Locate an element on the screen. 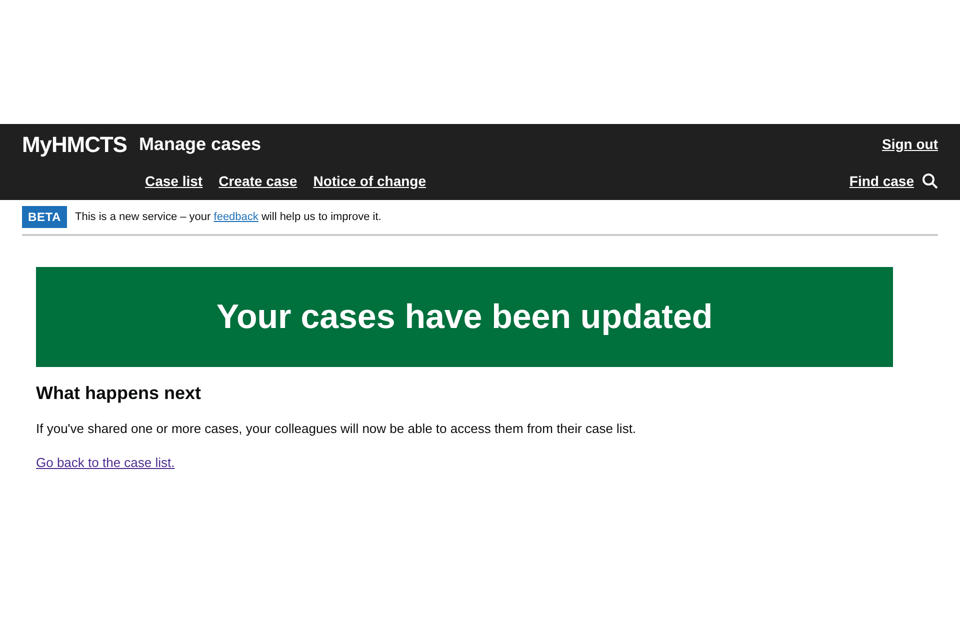 The image size is (960, 640). beta-tag: BETA is located at coordinates (44, 217).